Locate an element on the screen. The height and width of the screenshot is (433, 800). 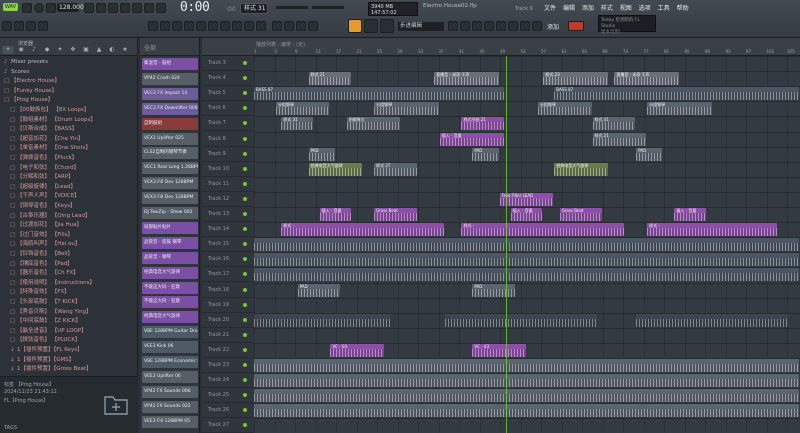
menu-view: 视图 is located at coordinates (626, 8).